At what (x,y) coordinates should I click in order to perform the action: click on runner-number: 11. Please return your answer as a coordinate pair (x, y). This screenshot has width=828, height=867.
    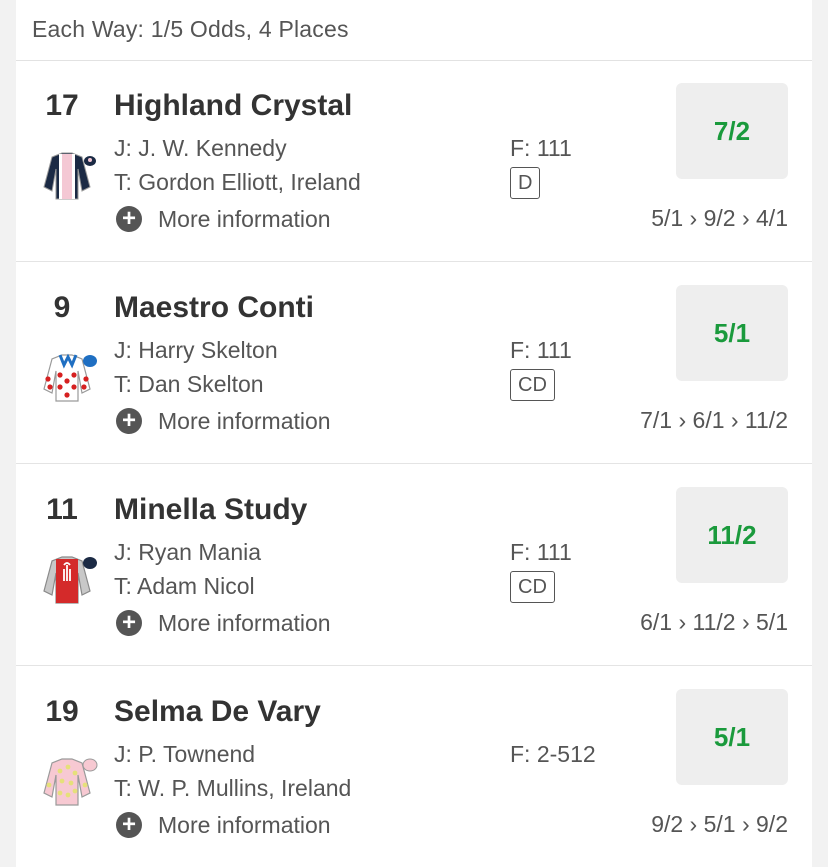
    Looking at the image, I should click on (62, 509).